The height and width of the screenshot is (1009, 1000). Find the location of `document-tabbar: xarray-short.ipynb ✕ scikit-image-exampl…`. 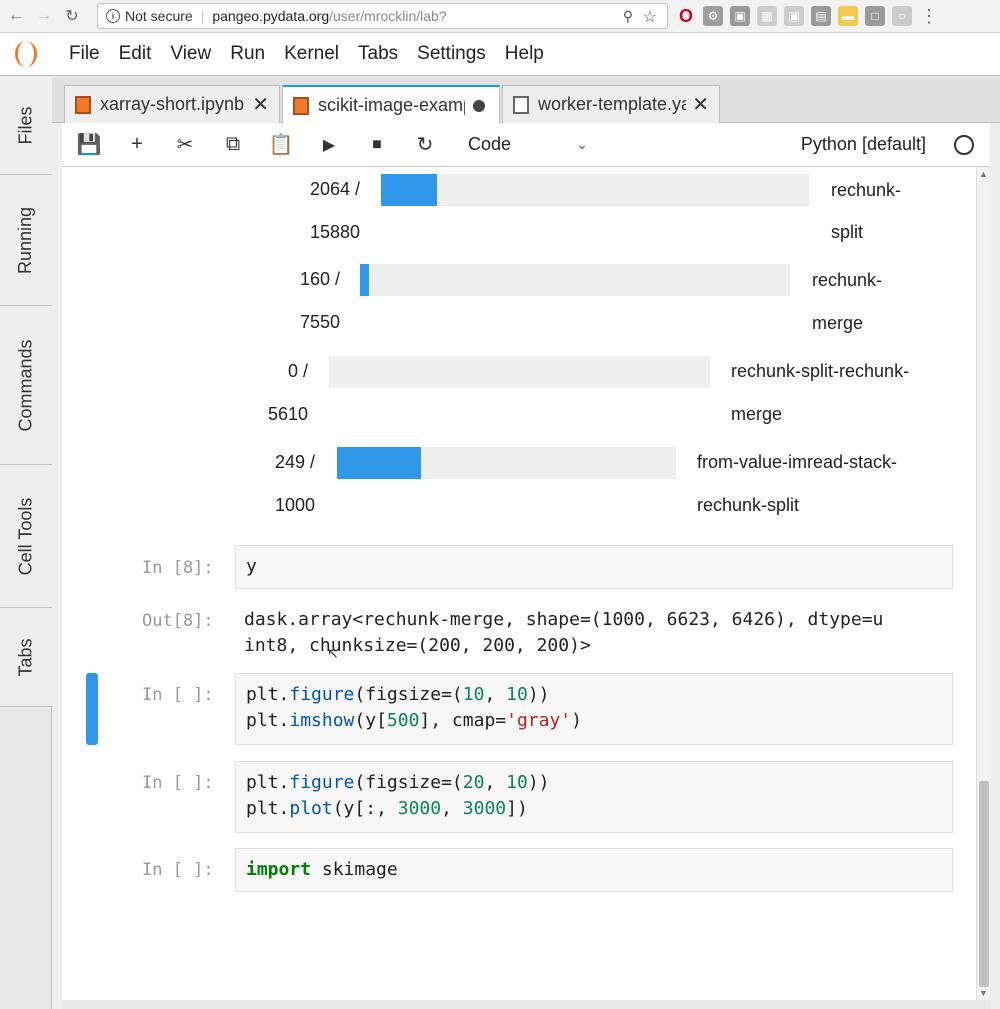

document-tabbar: xarray-short.ipynb ✕ scikit-image-exampl… is located at coordinates (526, 100).